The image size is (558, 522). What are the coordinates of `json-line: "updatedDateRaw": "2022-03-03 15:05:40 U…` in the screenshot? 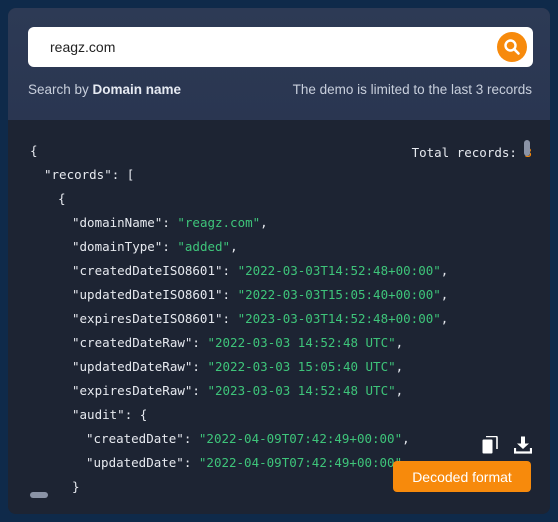 It's located at (238, 366).